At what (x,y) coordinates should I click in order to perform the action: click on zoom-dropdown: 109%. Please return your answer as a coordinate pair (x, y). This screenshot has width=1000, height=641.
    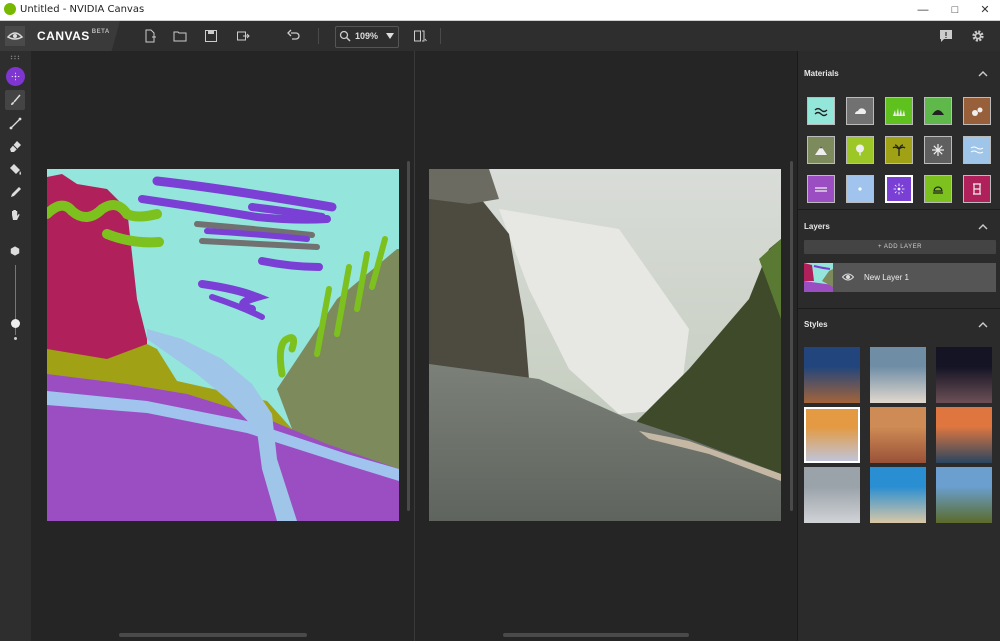
    Looking at the image, I should click on (367, 37).